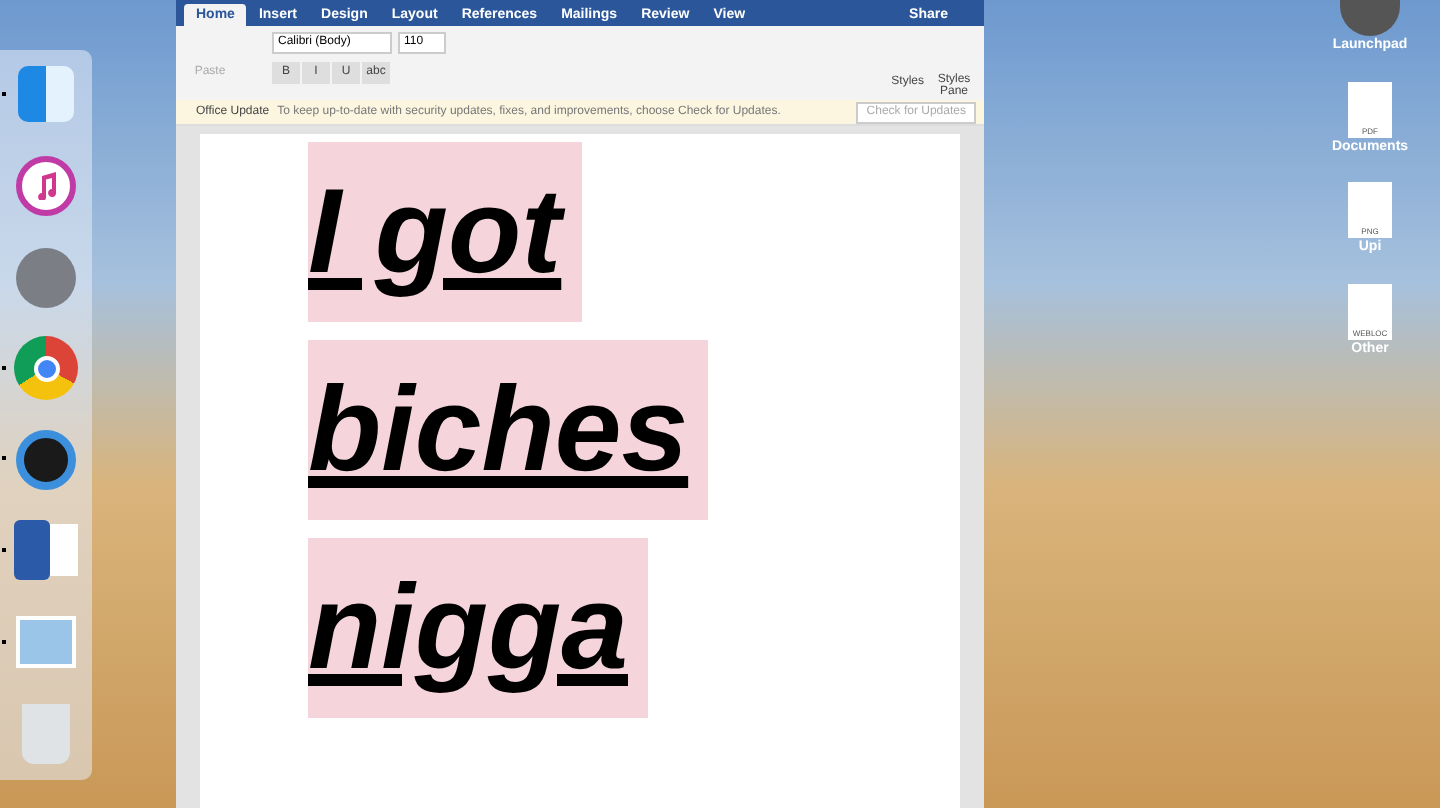 Image resolution: width=1440 pixels, height=808 pixels. I want to click on photos-icon, so click(46, 642).